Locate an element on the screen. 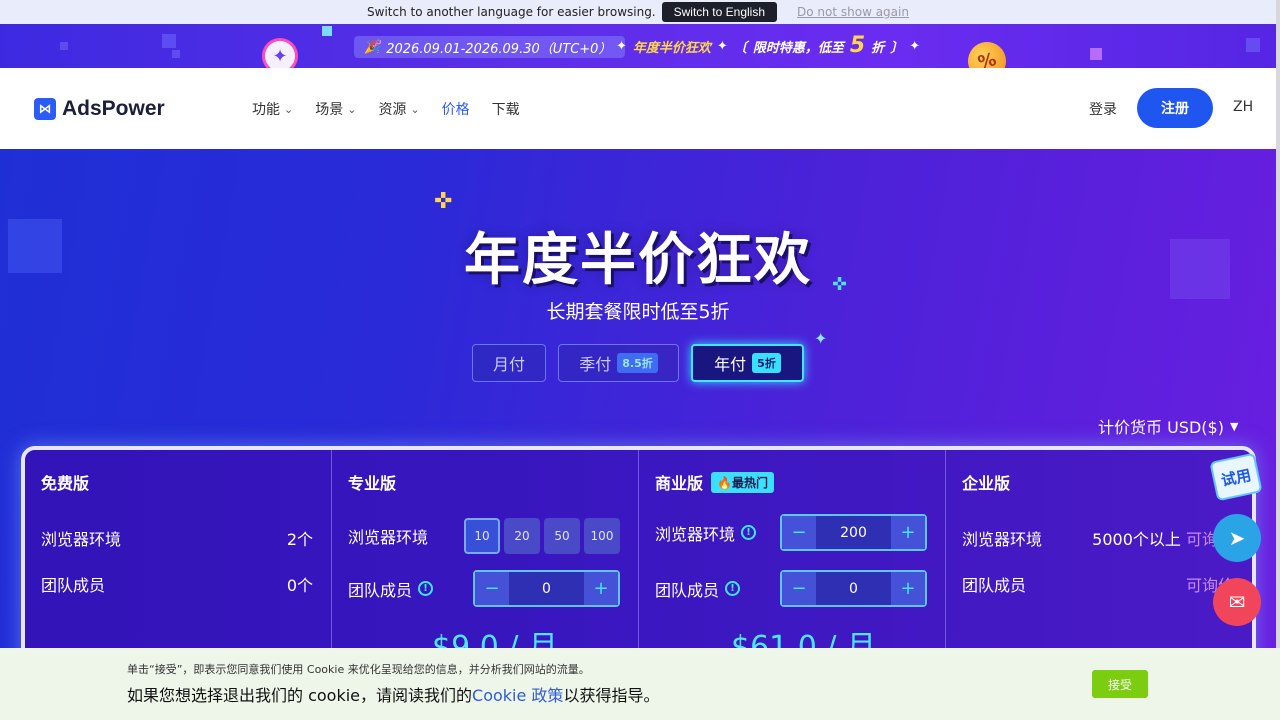  login-link: 登录 is located at coordinates (1103, 109).